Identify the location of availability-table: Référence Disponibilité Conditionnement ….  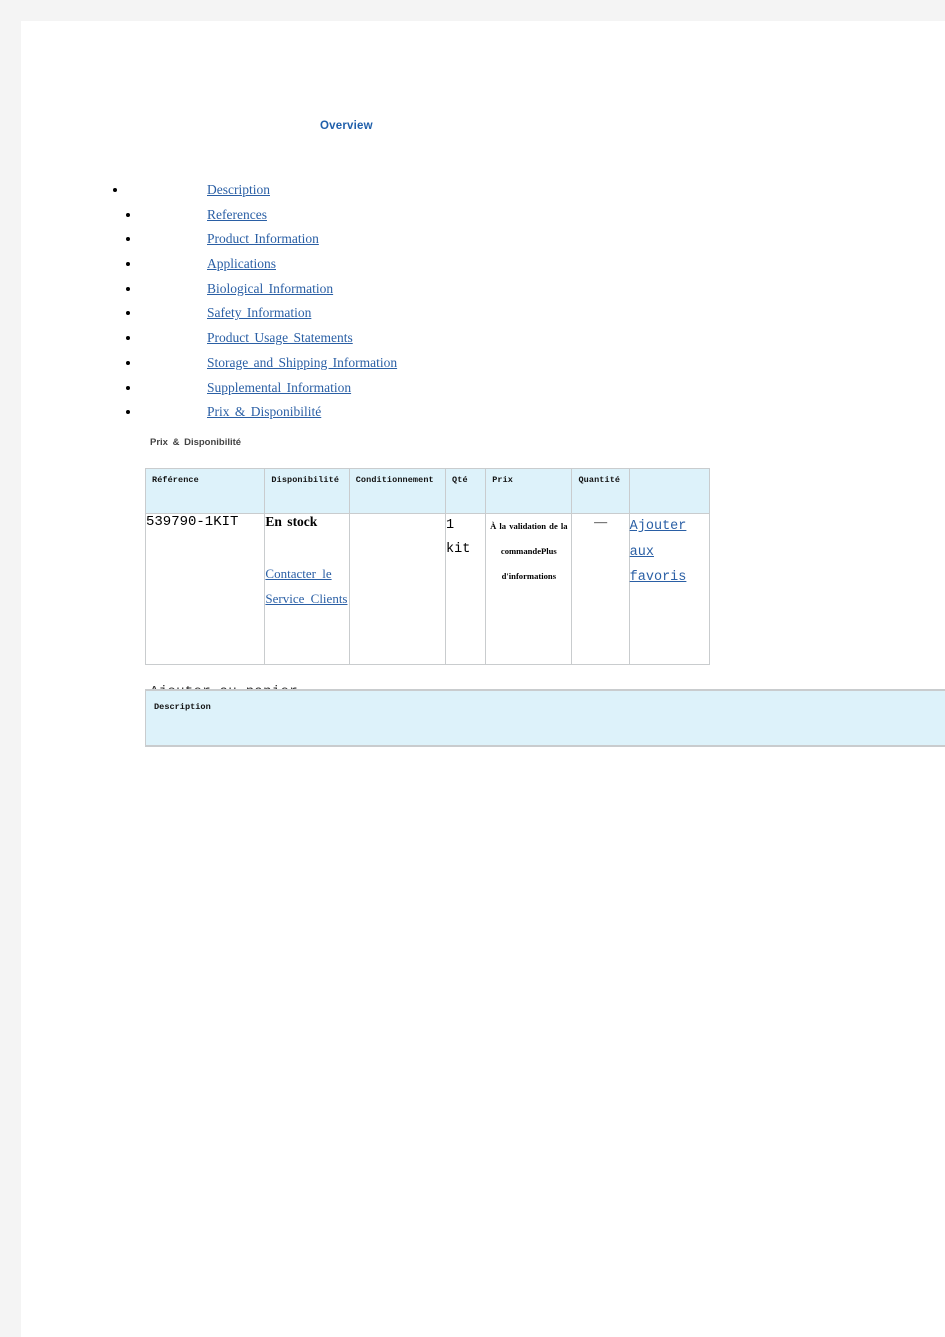
(427, 566).